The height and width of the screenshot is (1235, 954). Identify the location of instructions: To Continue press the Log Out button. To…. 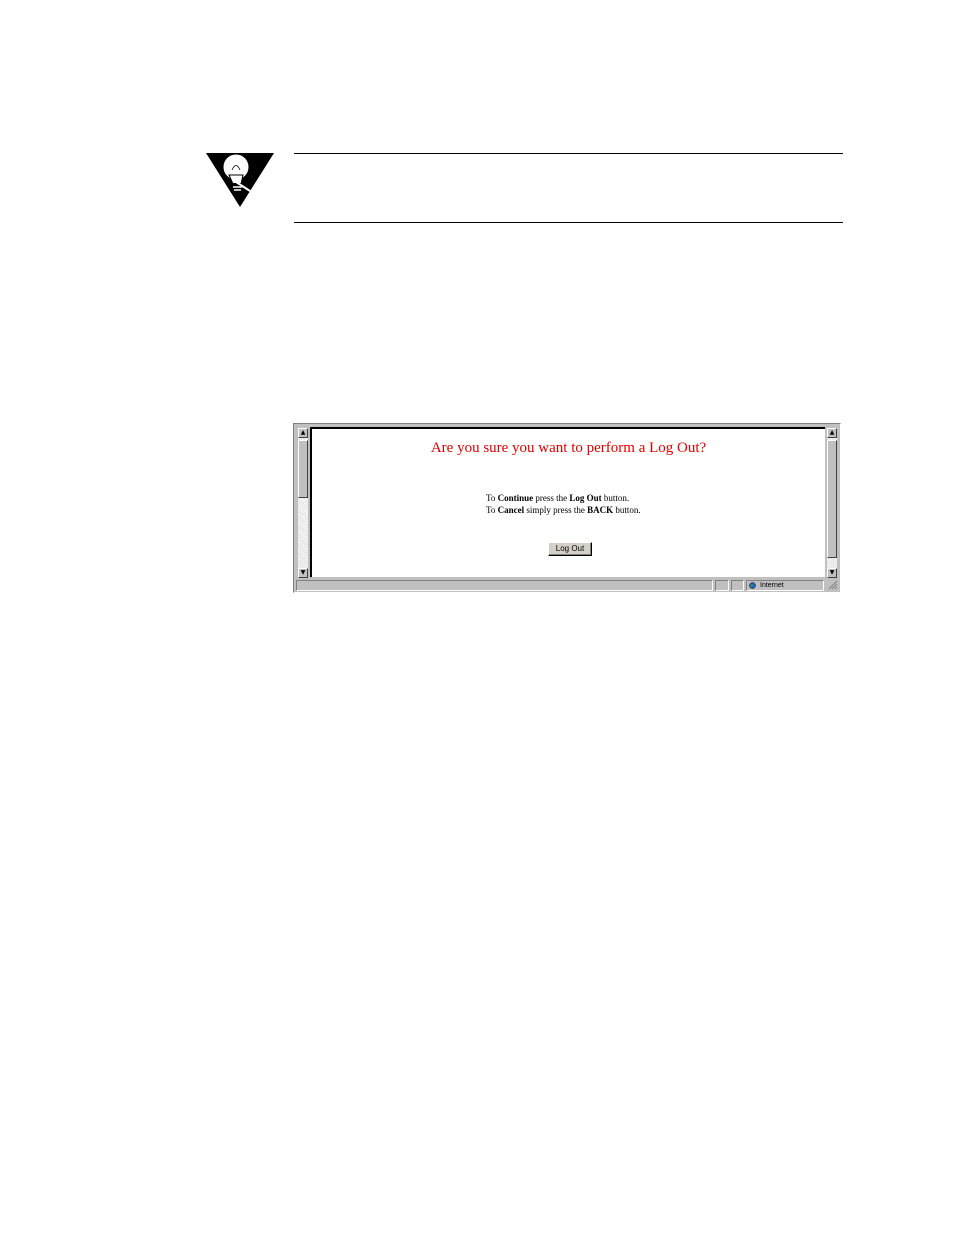
(563, 504).